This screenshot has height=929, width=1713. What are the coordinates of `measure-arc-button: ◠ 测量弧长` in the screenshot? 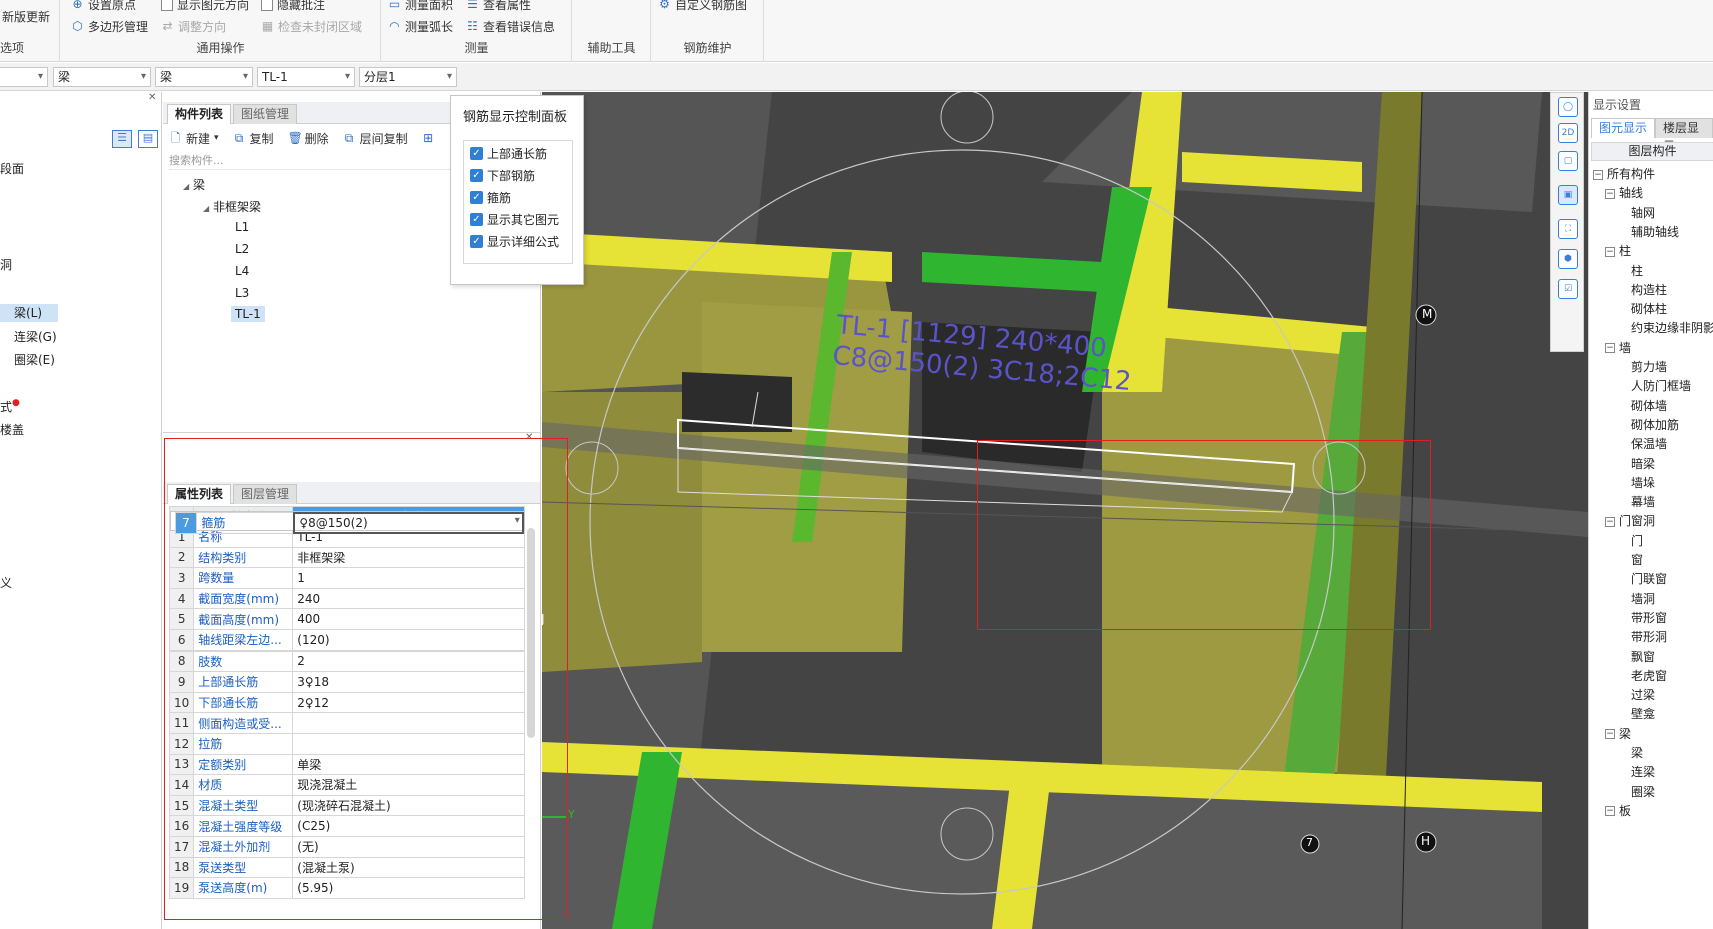 It's located at (420, 26).